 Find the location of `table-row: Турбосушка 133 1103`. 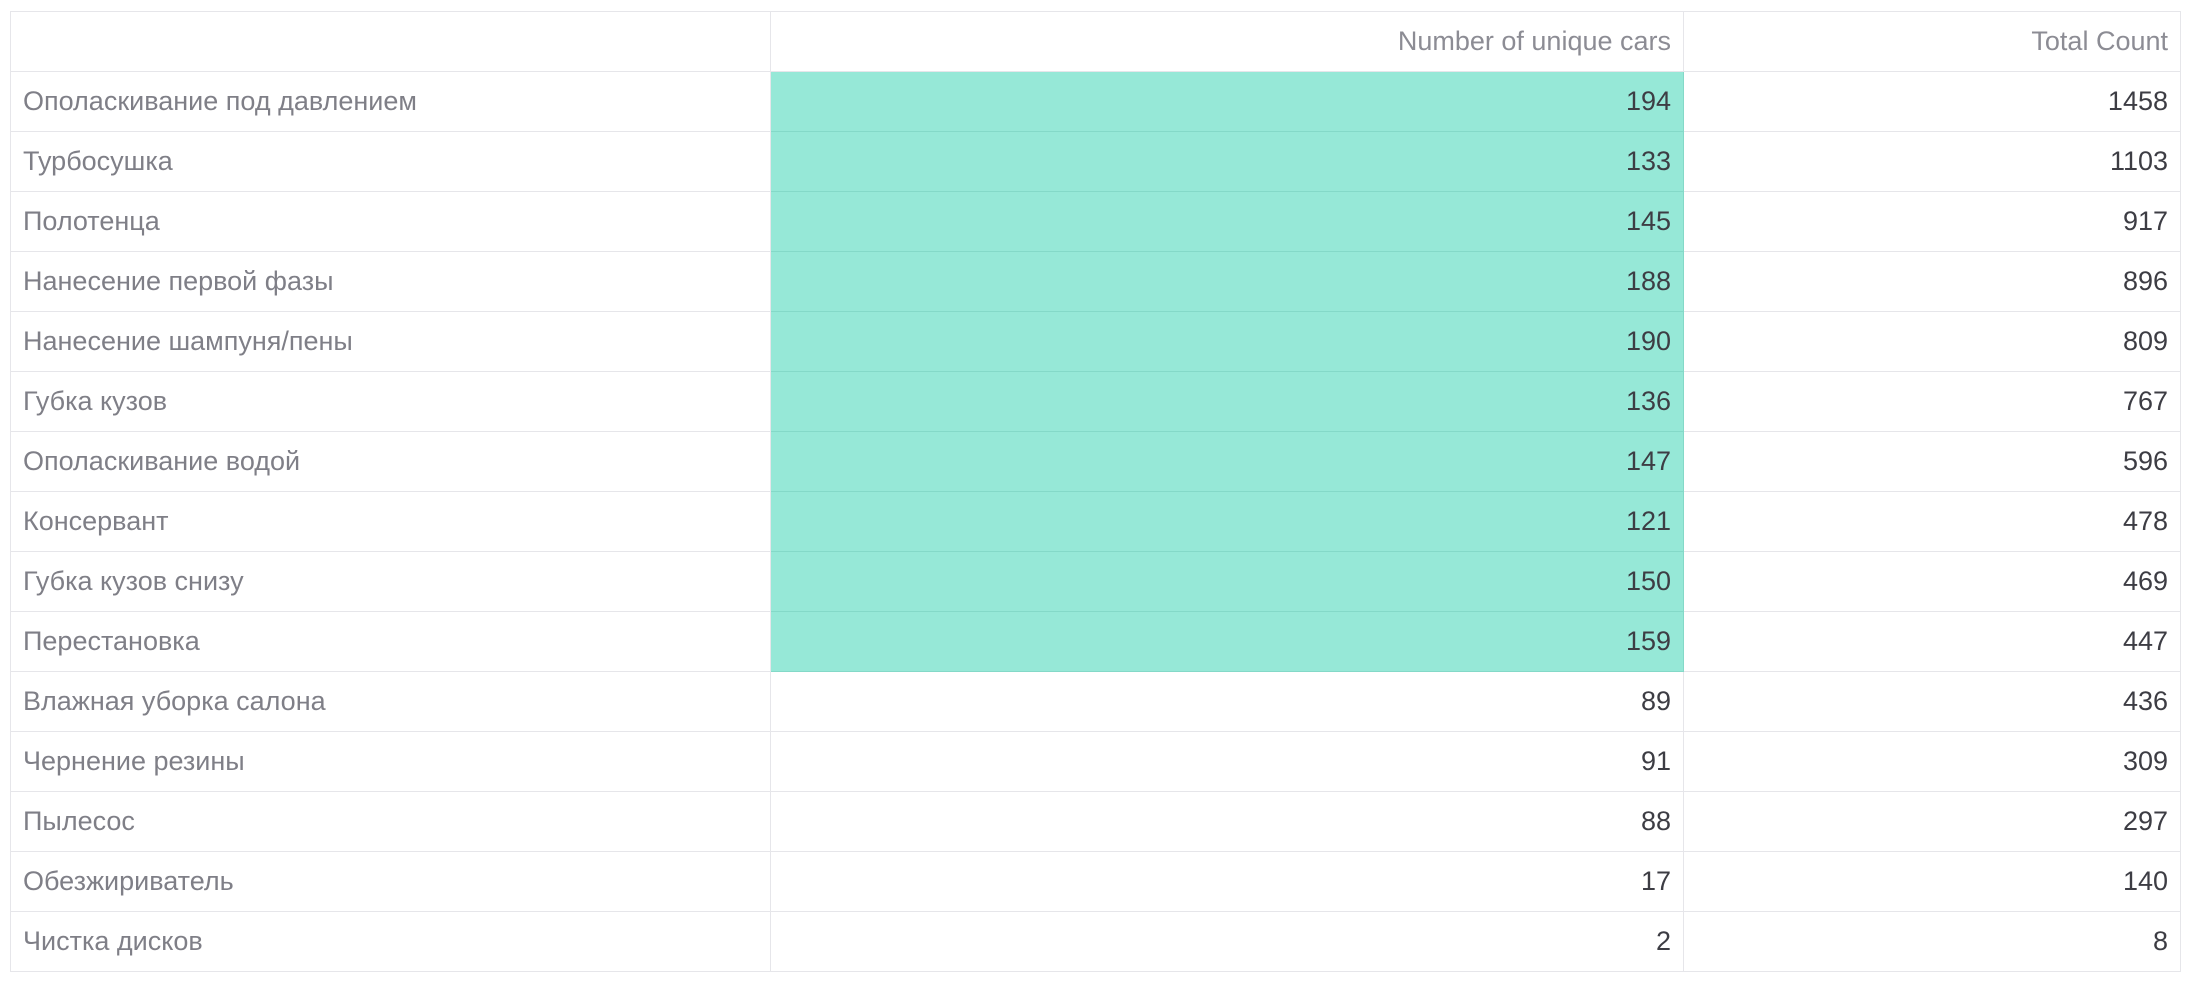

table-row: Турбосушка 133 1103 is located at coordinates (1095, 161).